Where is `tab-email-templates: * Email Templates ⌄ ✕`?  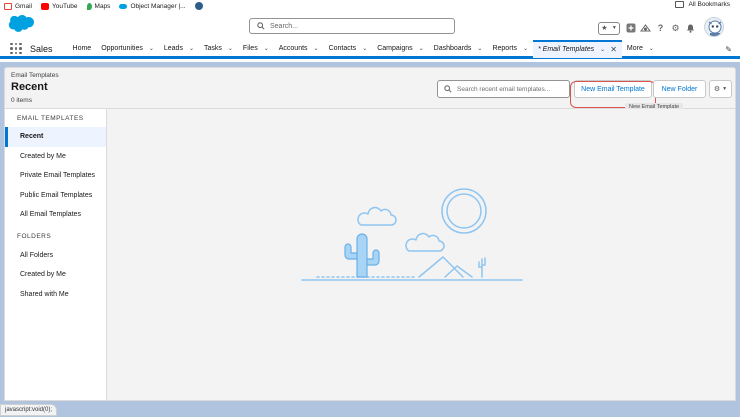
tab-email-templates: * Email Templates ⌄ ✕ is located at coordinates (577, 48).